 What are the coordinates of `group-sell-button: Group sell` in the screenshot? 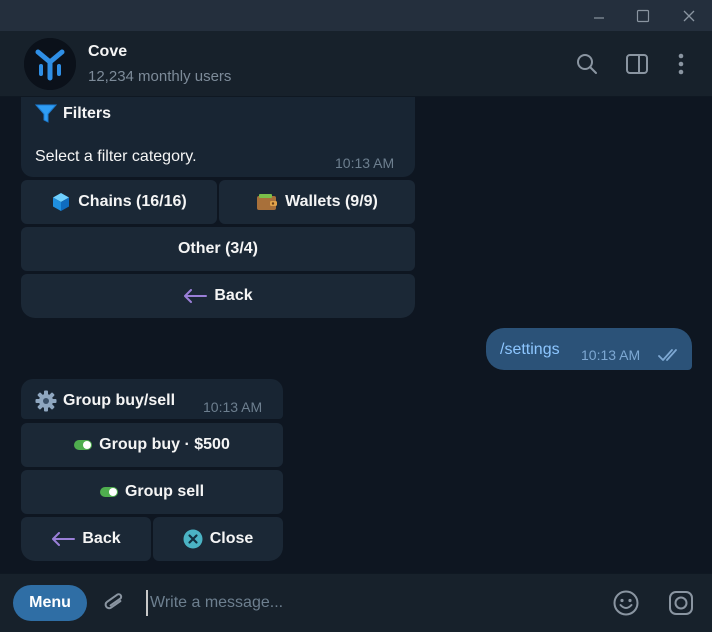 It's located at (152, 492).